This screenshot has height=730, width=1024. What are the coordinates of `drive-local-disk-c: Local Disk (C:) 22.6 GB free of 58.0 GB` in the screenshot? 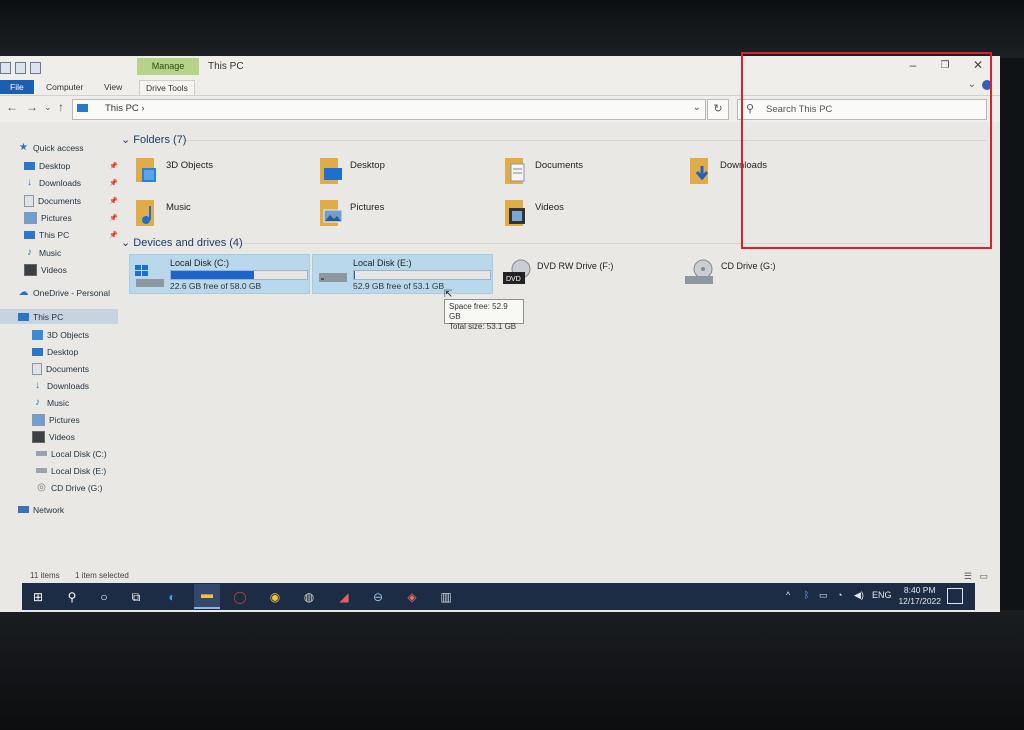 It's located at (219, 274).